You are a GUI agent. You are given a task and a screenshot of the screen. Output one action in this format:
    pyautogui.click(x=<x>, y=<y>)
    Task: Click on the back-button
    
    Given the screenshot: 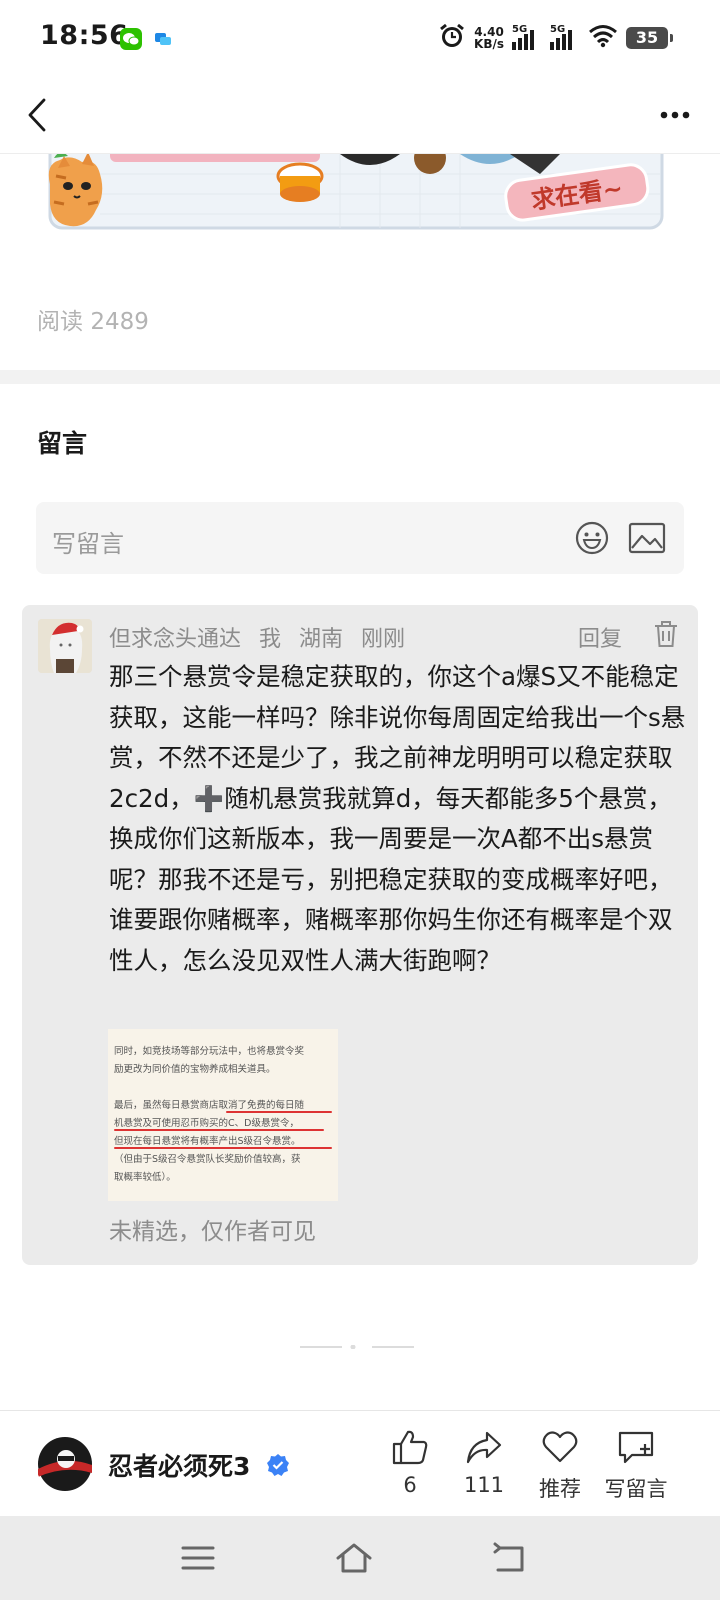 What is the action you would take?
    pyautogui.click(x=40, y=115)
    